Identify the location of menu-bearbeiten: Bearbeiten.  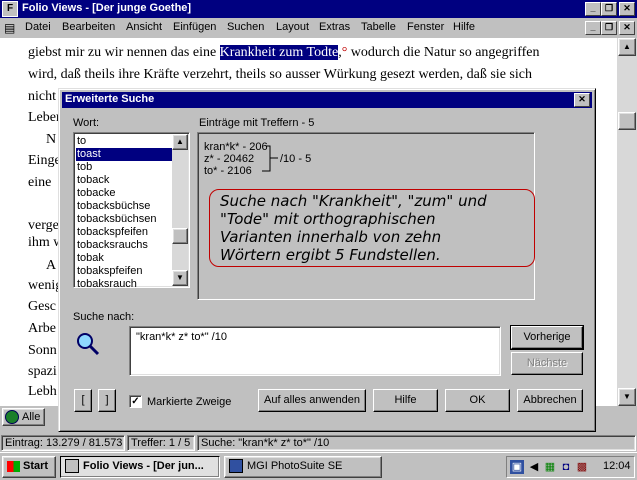
(88, 27).